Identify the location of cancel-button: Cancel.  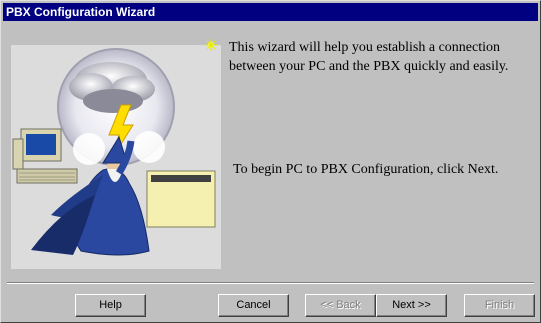
(253, 305).